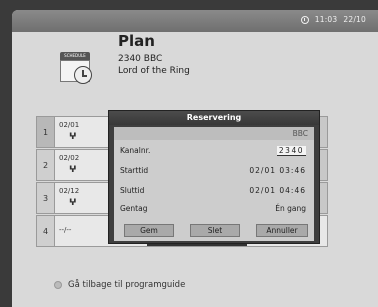  Describe the element at coordinates (46, 132) in the screenshot. I see `list-item-number: 1` at that location.